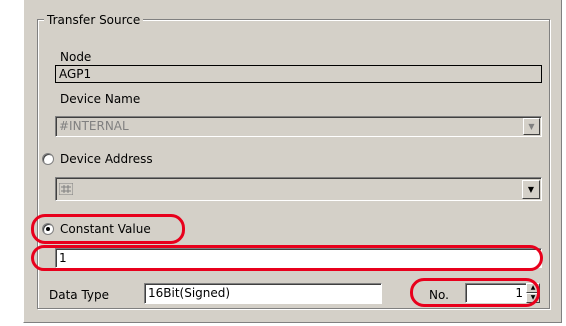 This screenshot has height=326, width=566. What do you see at coordinates (298, 74) in the screenshot?
I see `node-field: AGP1` at bounding box center [298, 74].